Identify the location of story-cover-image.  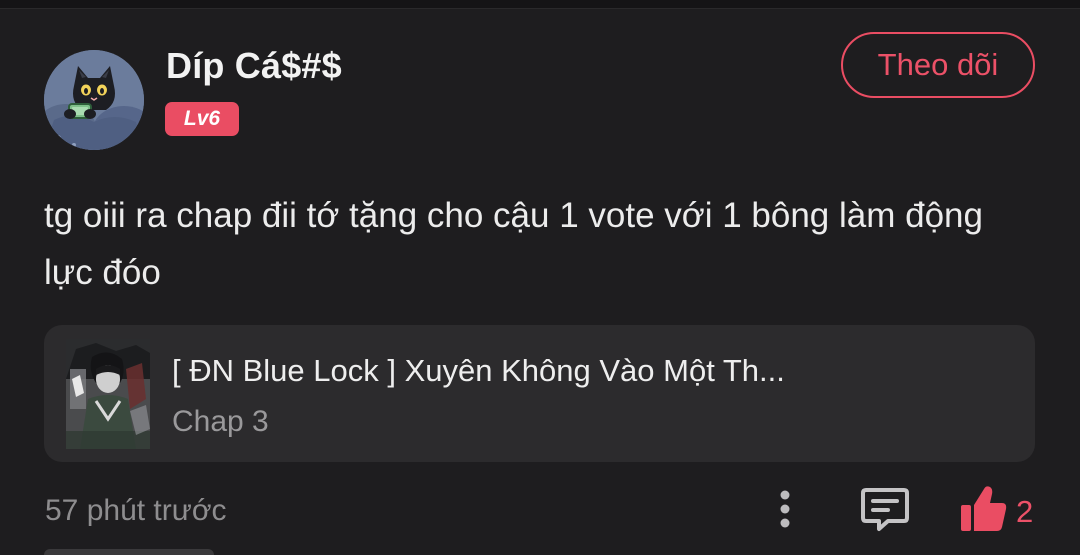
(108, 394).